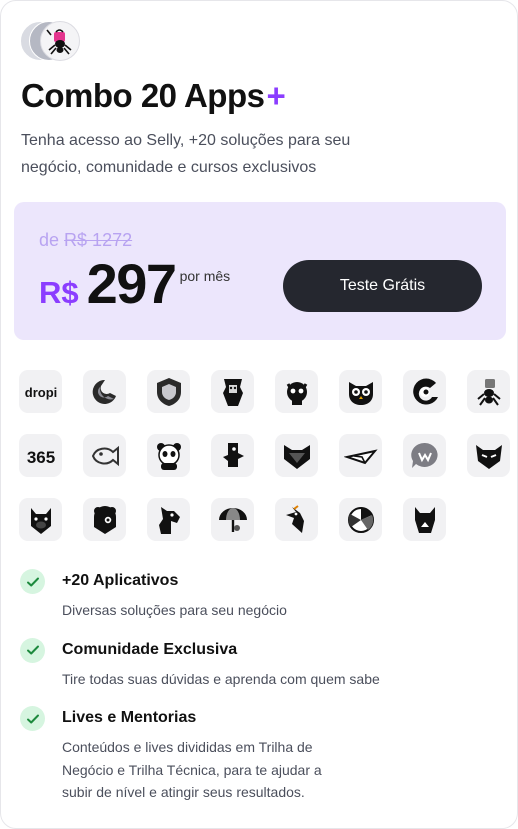  I want to click on fox-icon, so click(296, 455).